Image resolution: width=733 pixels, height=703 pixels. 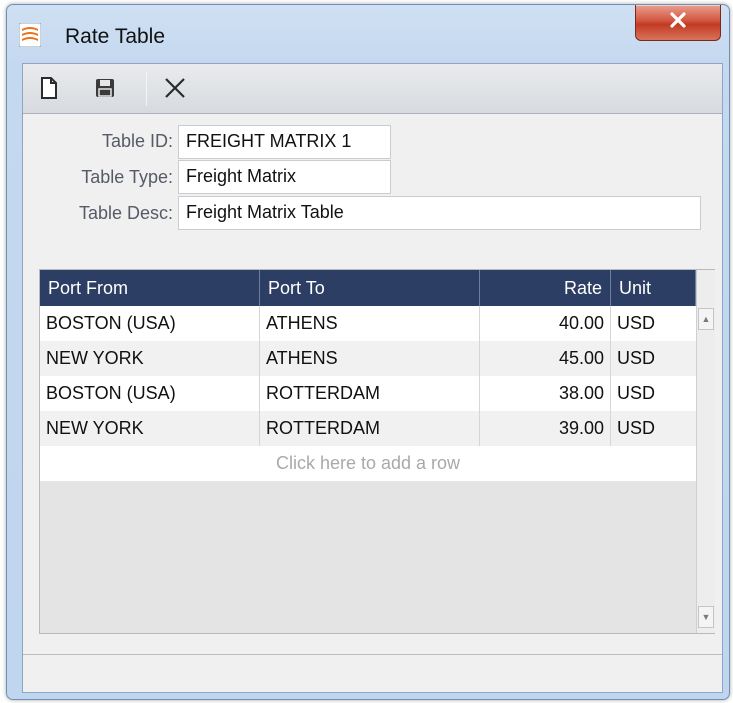 What do you see at coordinates (545, 288) in the screenshot?
I see `column-header-rate: Rate` at bounding box center [545, 288].